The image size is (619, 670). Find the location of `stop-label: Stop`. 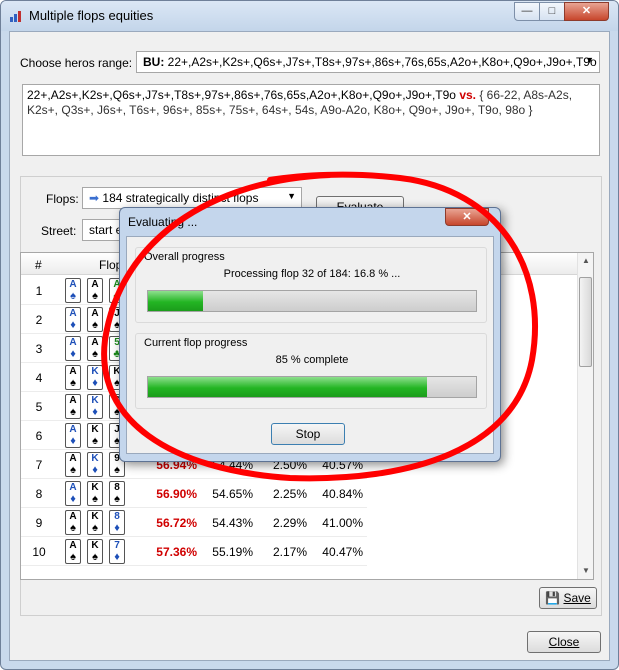

stop-label: Stop is located at coordinates (308, 434).